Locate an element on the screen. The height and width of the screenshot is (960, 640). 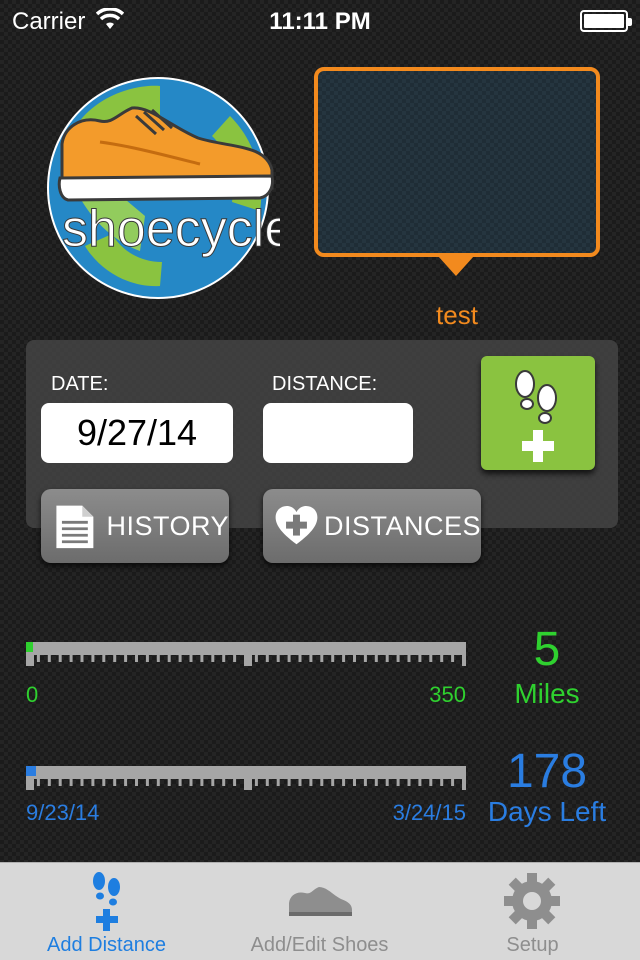
tab-add-edit-shoes-label: Add/Edit Shoes is located at coordinates (319, 945).